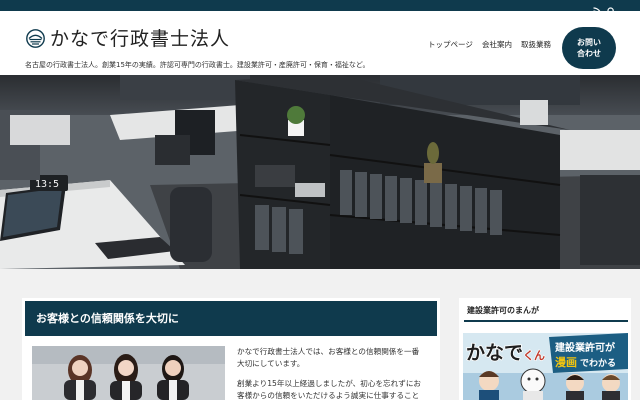  What do you see at coordinates (329, 383) in the screenshot?
I see `intro-paragraph-line-3: 創業より15年以上経過しましたが、初心を忘れずにお` at bounding box center [329, 383].